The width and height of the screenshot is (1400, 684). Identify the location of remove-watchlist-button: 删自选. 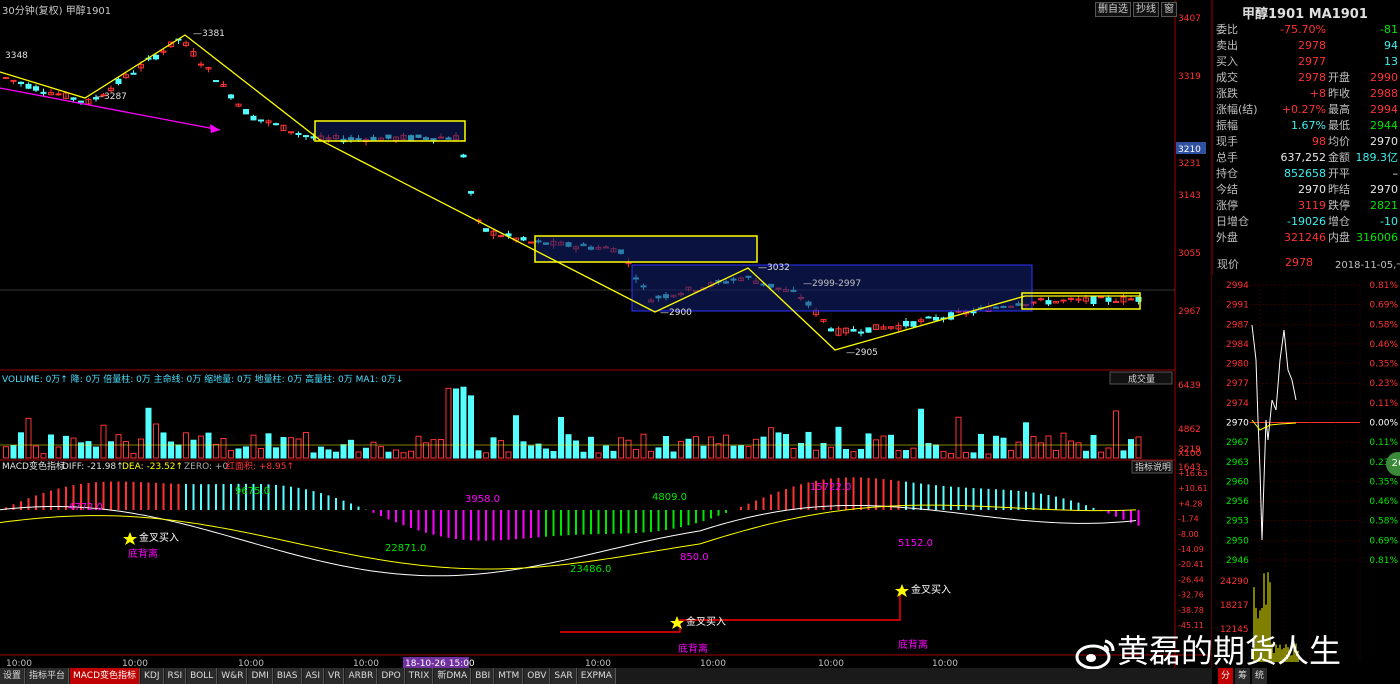
(1113, 9).